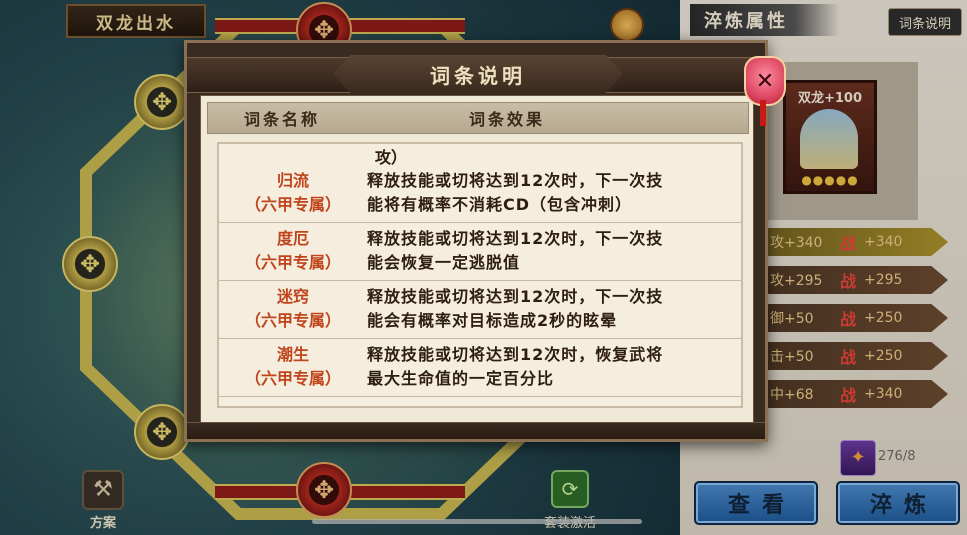 The height and width of the screenshot is (535, 967). Describe the element at coordinates (506, 119) in the screenshot. I see `column-header-effect: 词条效果` at that location.